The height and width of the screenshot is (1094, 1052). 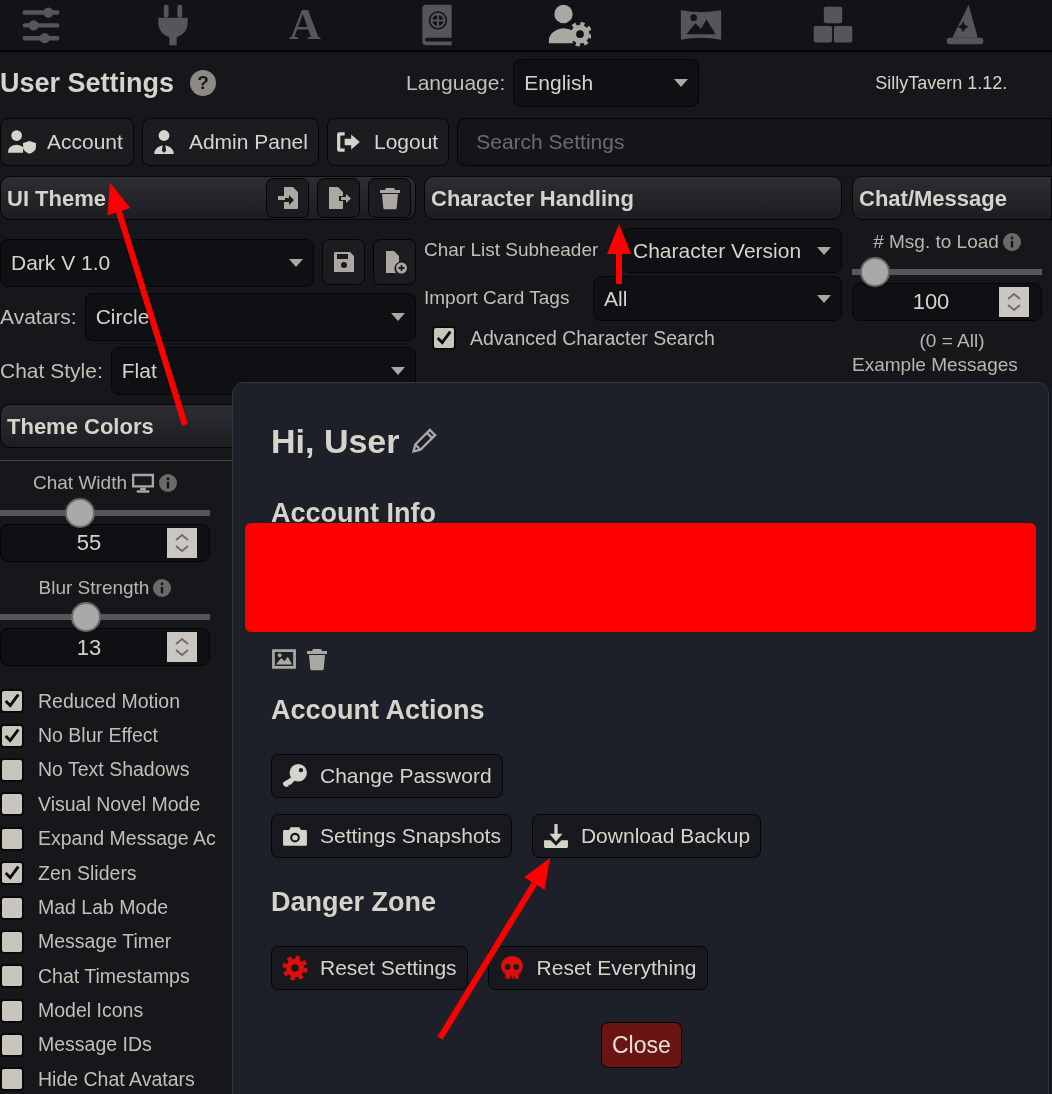 I want to click on field-label: Avatars:, so click(x=38, y=317).